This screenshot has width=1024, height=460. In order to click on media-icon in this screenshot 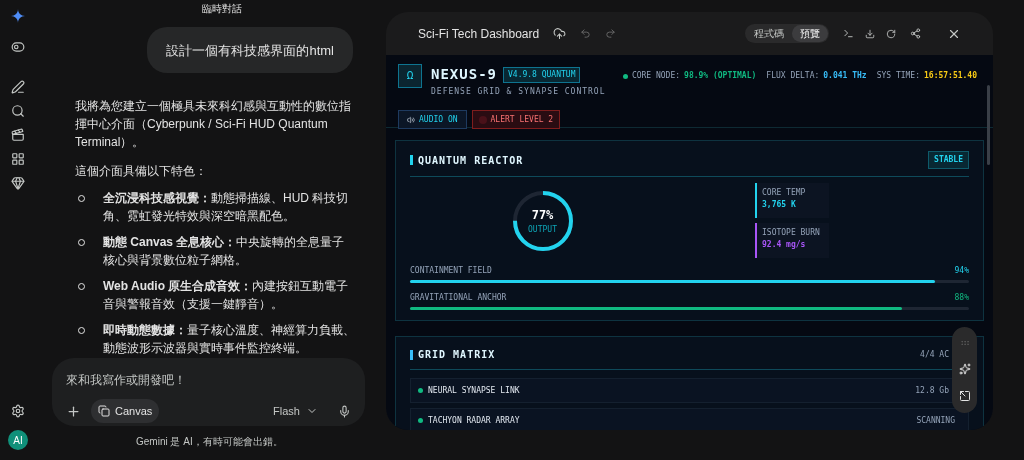, I will do `click(18, 135)`.